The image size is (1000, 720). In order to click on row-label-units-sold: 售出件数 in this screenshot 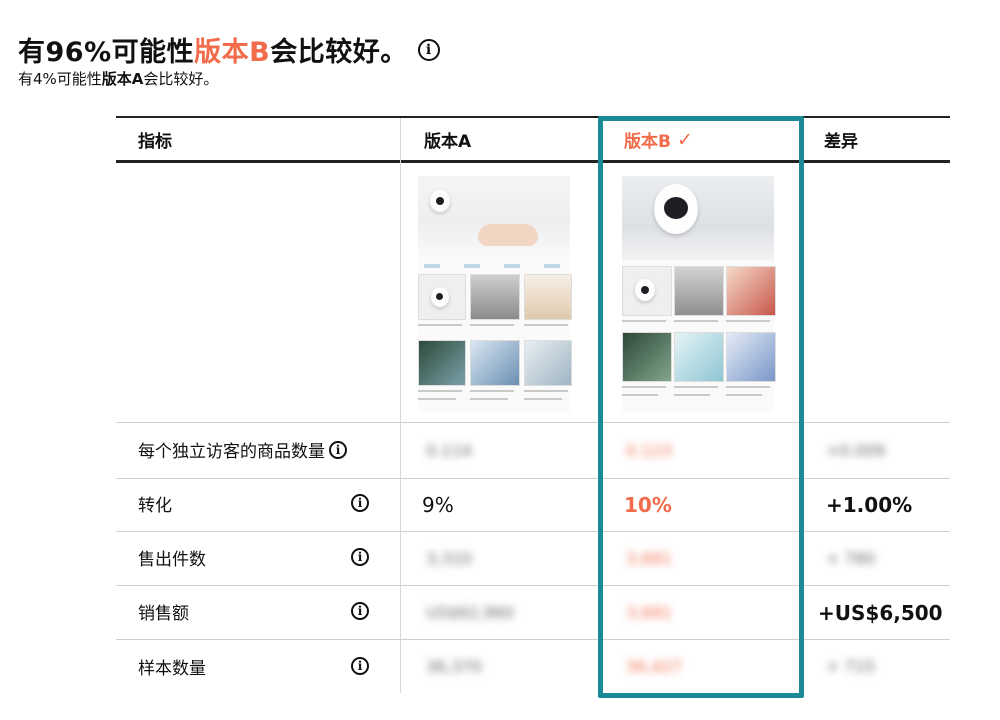, I will do `click(172, 557)`.